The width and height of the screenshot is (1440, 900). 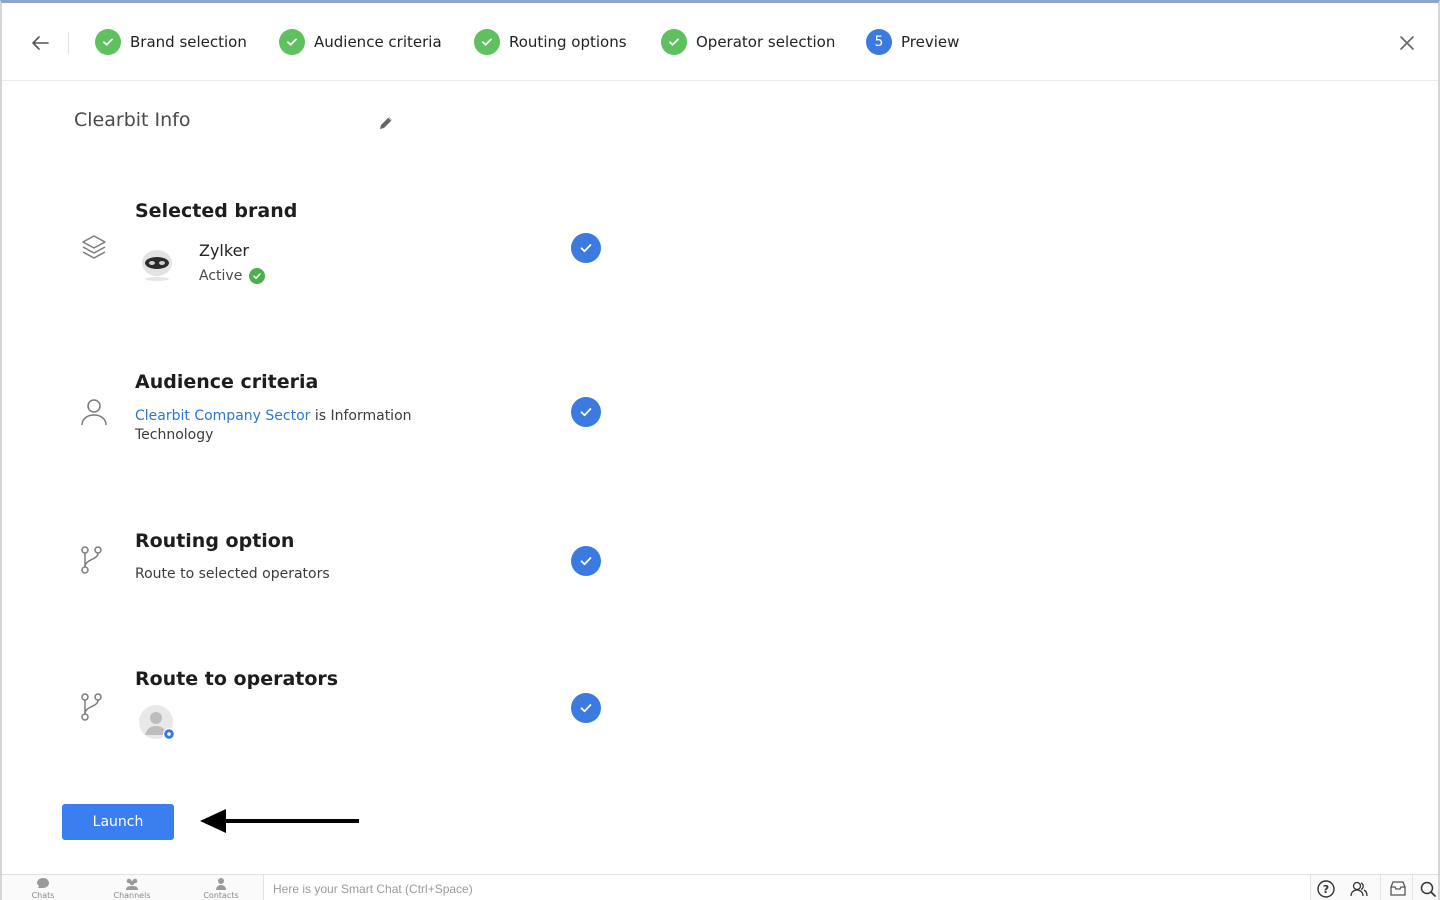 What do you see at coordinates (787, 887) in the screenshot?
I see `smart-chat-input` at bounding box center [787, 887].